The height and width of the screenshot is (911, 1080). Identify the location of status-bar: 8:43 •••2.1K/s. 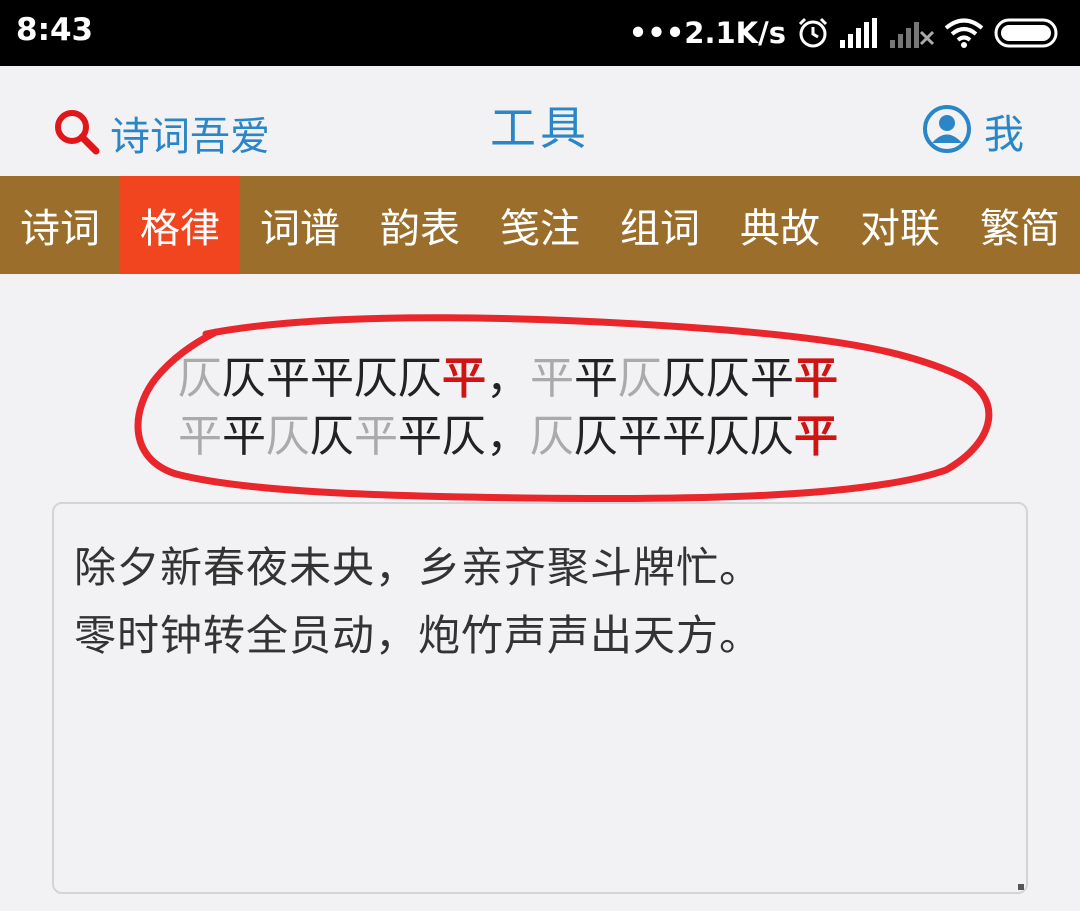
(540, 33).